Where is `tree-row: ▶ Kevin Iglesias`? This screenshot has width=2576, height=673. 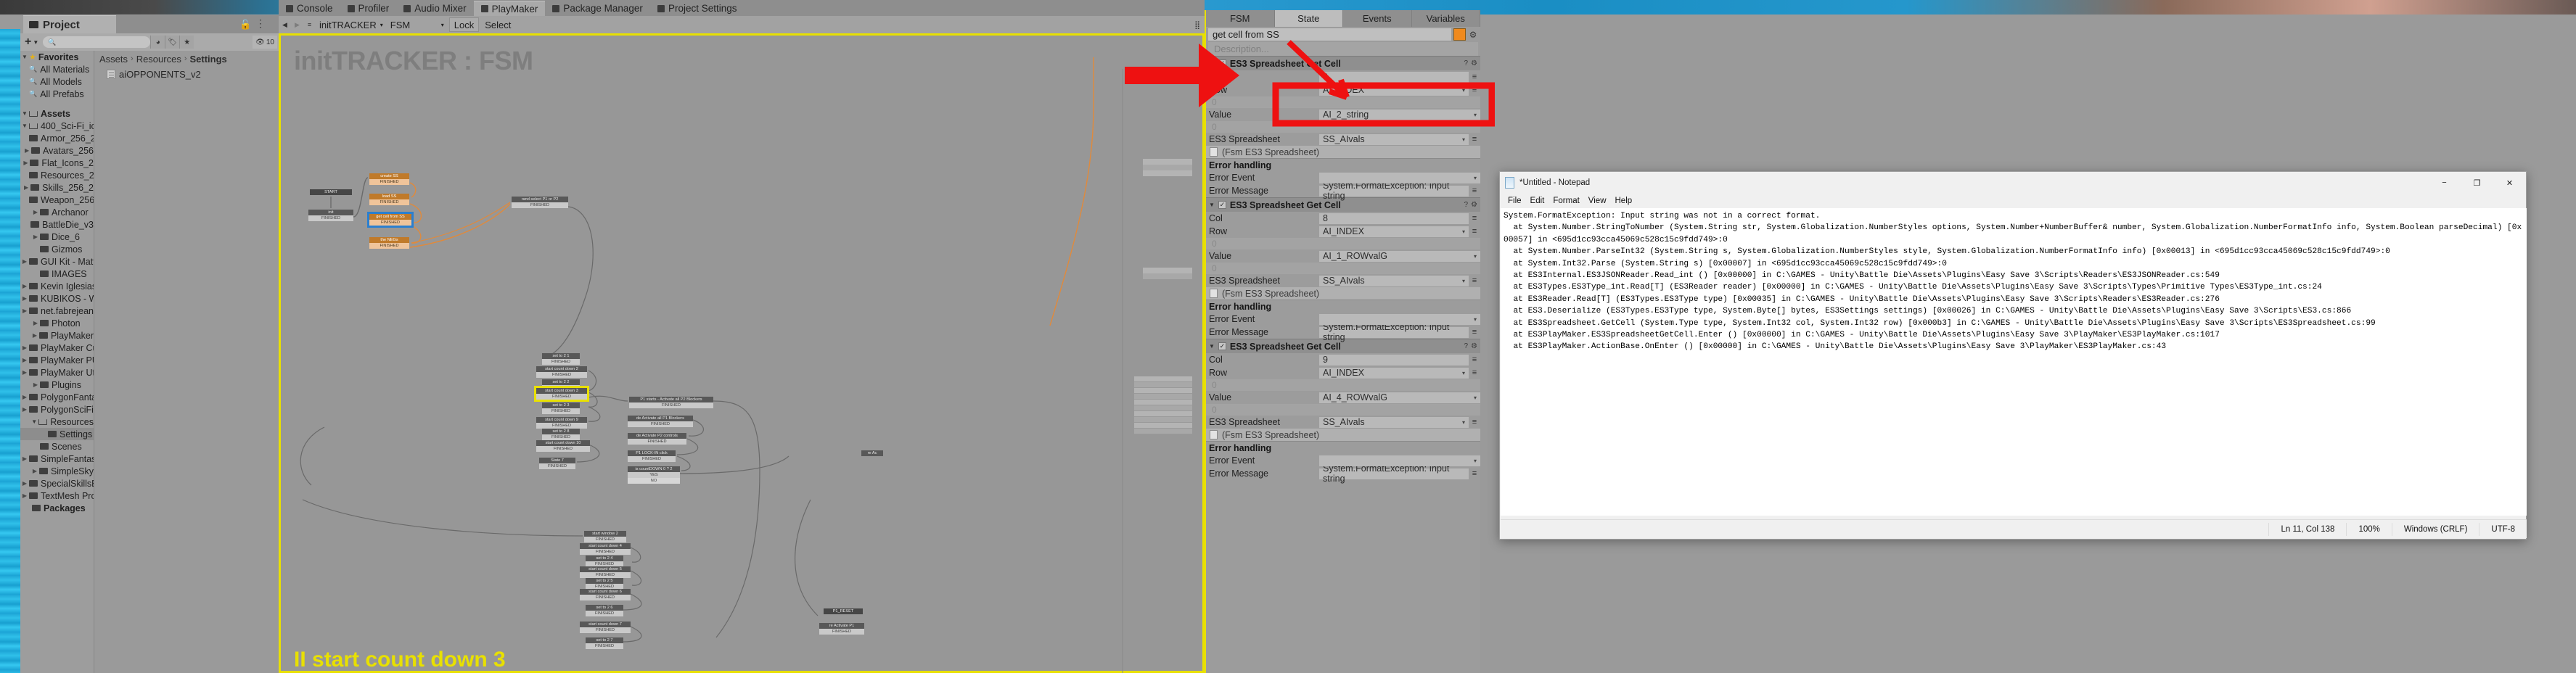 tree-row: ▶ Kevin Iglesias is located at coordinates (57, 286).